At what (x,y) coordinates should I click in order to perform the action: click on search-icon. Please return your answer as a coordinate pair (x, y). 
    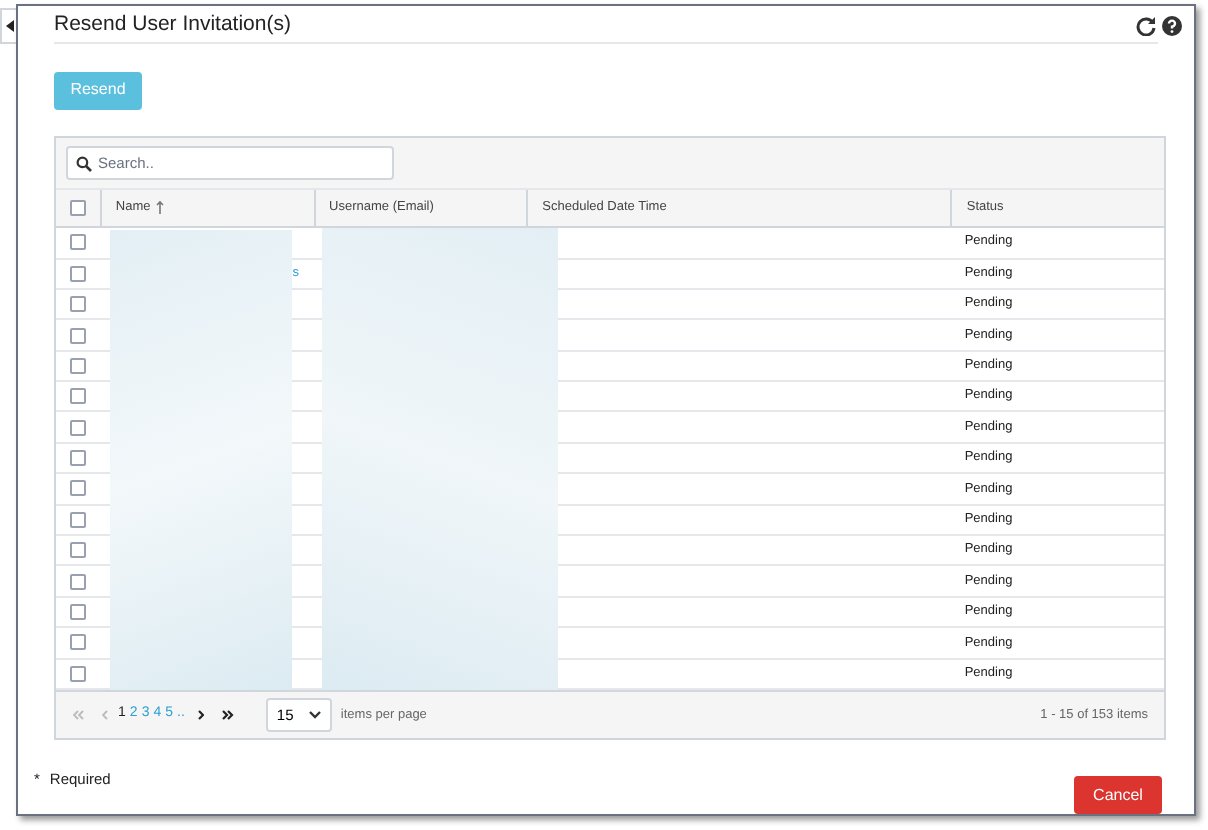
    Looking at the image, I should click on (84, 163).